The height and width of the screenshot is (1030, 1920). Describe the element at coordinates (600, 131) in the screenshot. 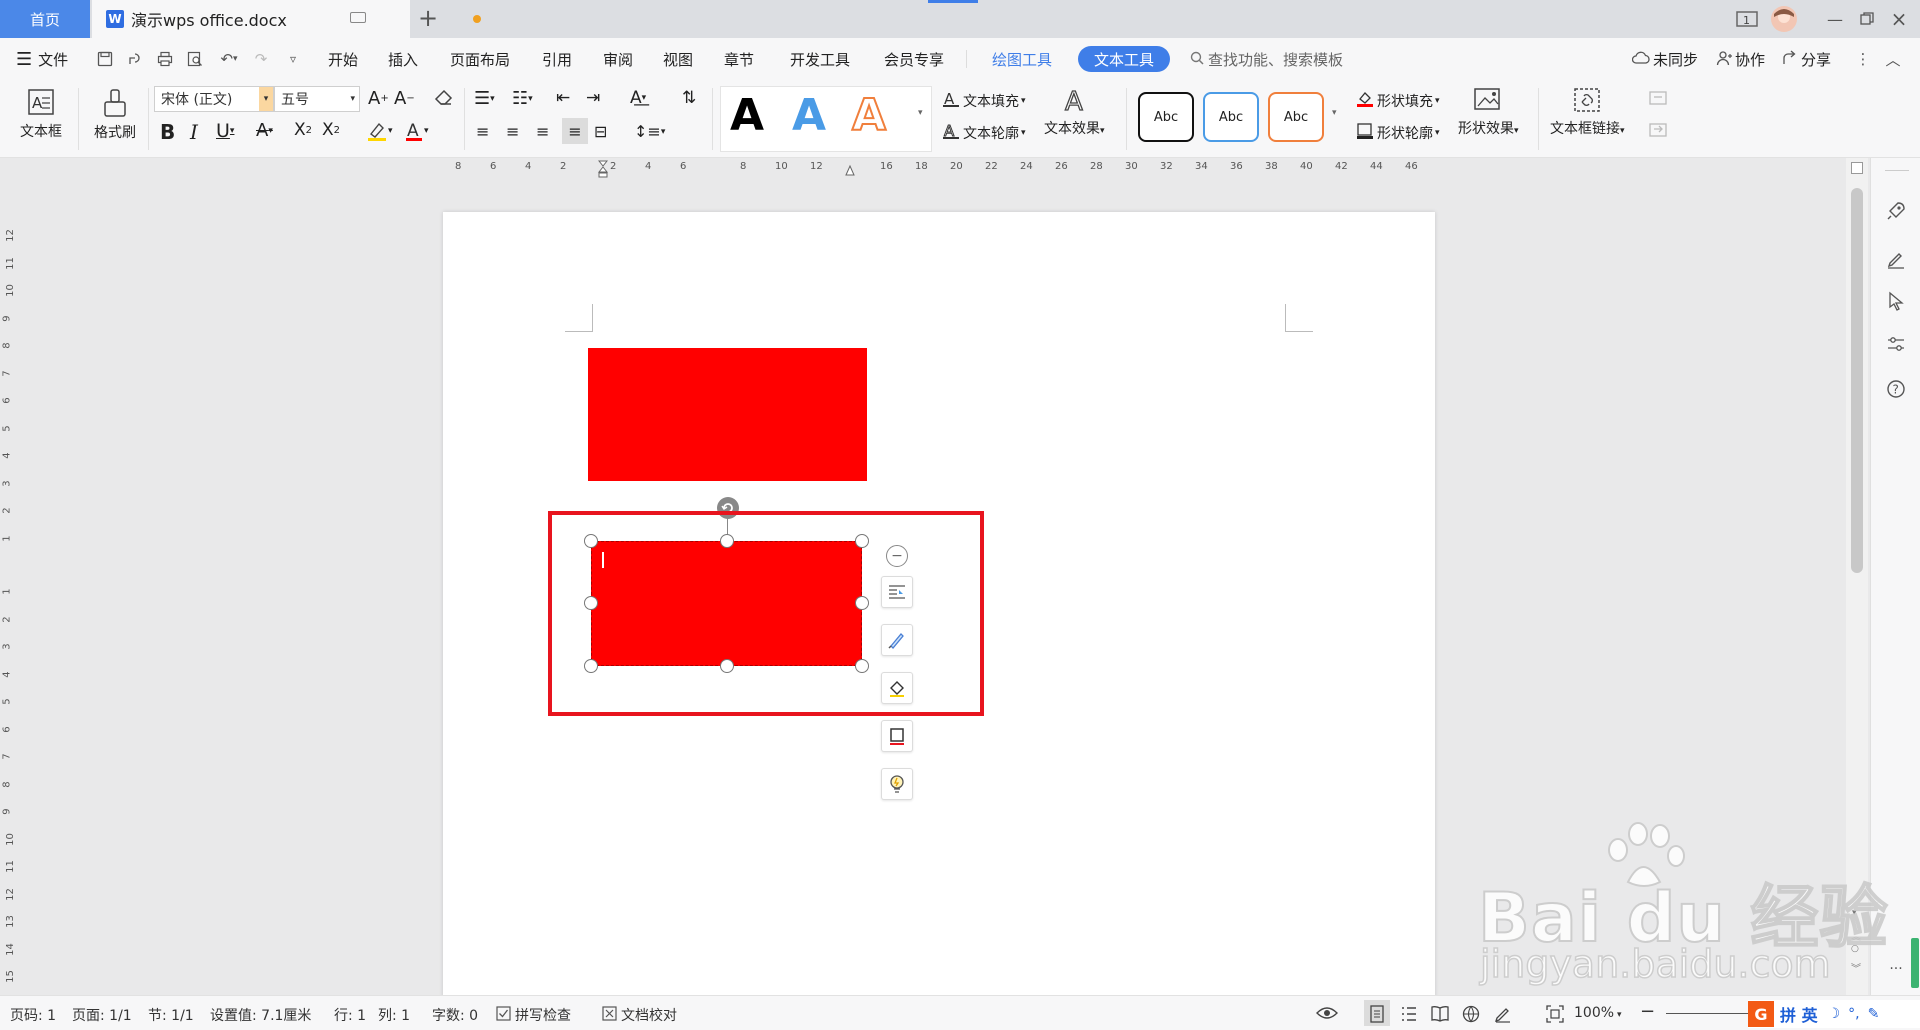

I see `distribute-icon: ⊟` at that location.